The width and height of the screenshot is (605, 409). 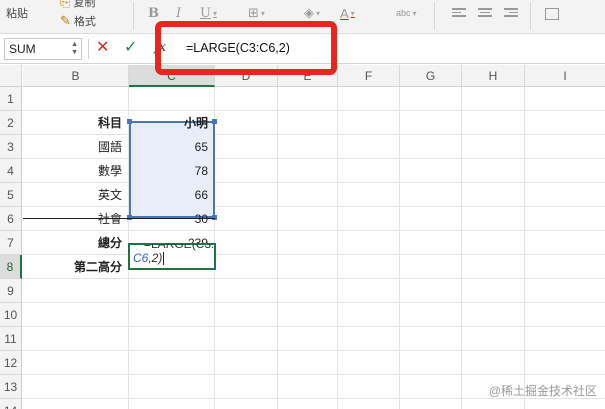 What do you see at coordinates (302, 17) in the screenshot?
I see `ribbon-toolbar: 粘贴 ⎘ 复制 ✎ 格式 B I U ▾ ⊞ ▾ ◈ ▾ A ▾ abc ▾` at bounding box center [302, 17].